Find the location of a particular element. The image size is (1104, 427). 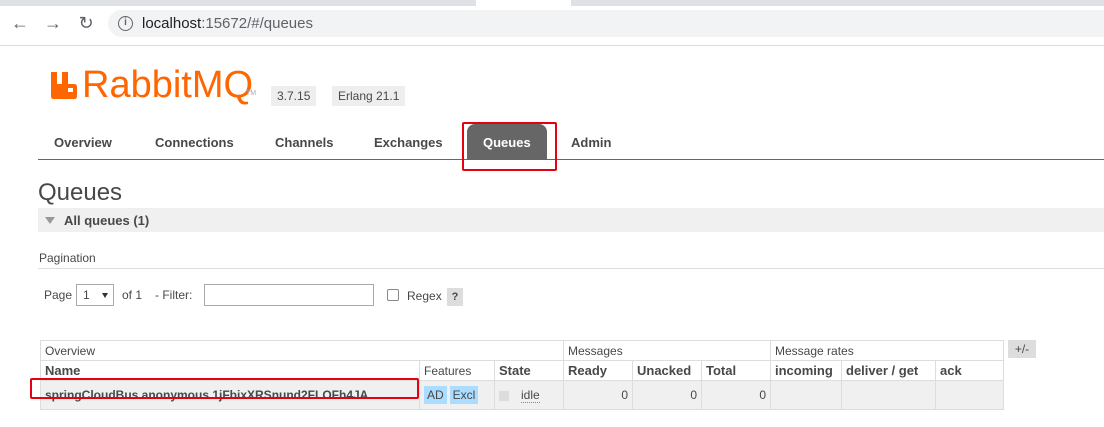

queues-tab-highlight is located at coordinates (509, 146).